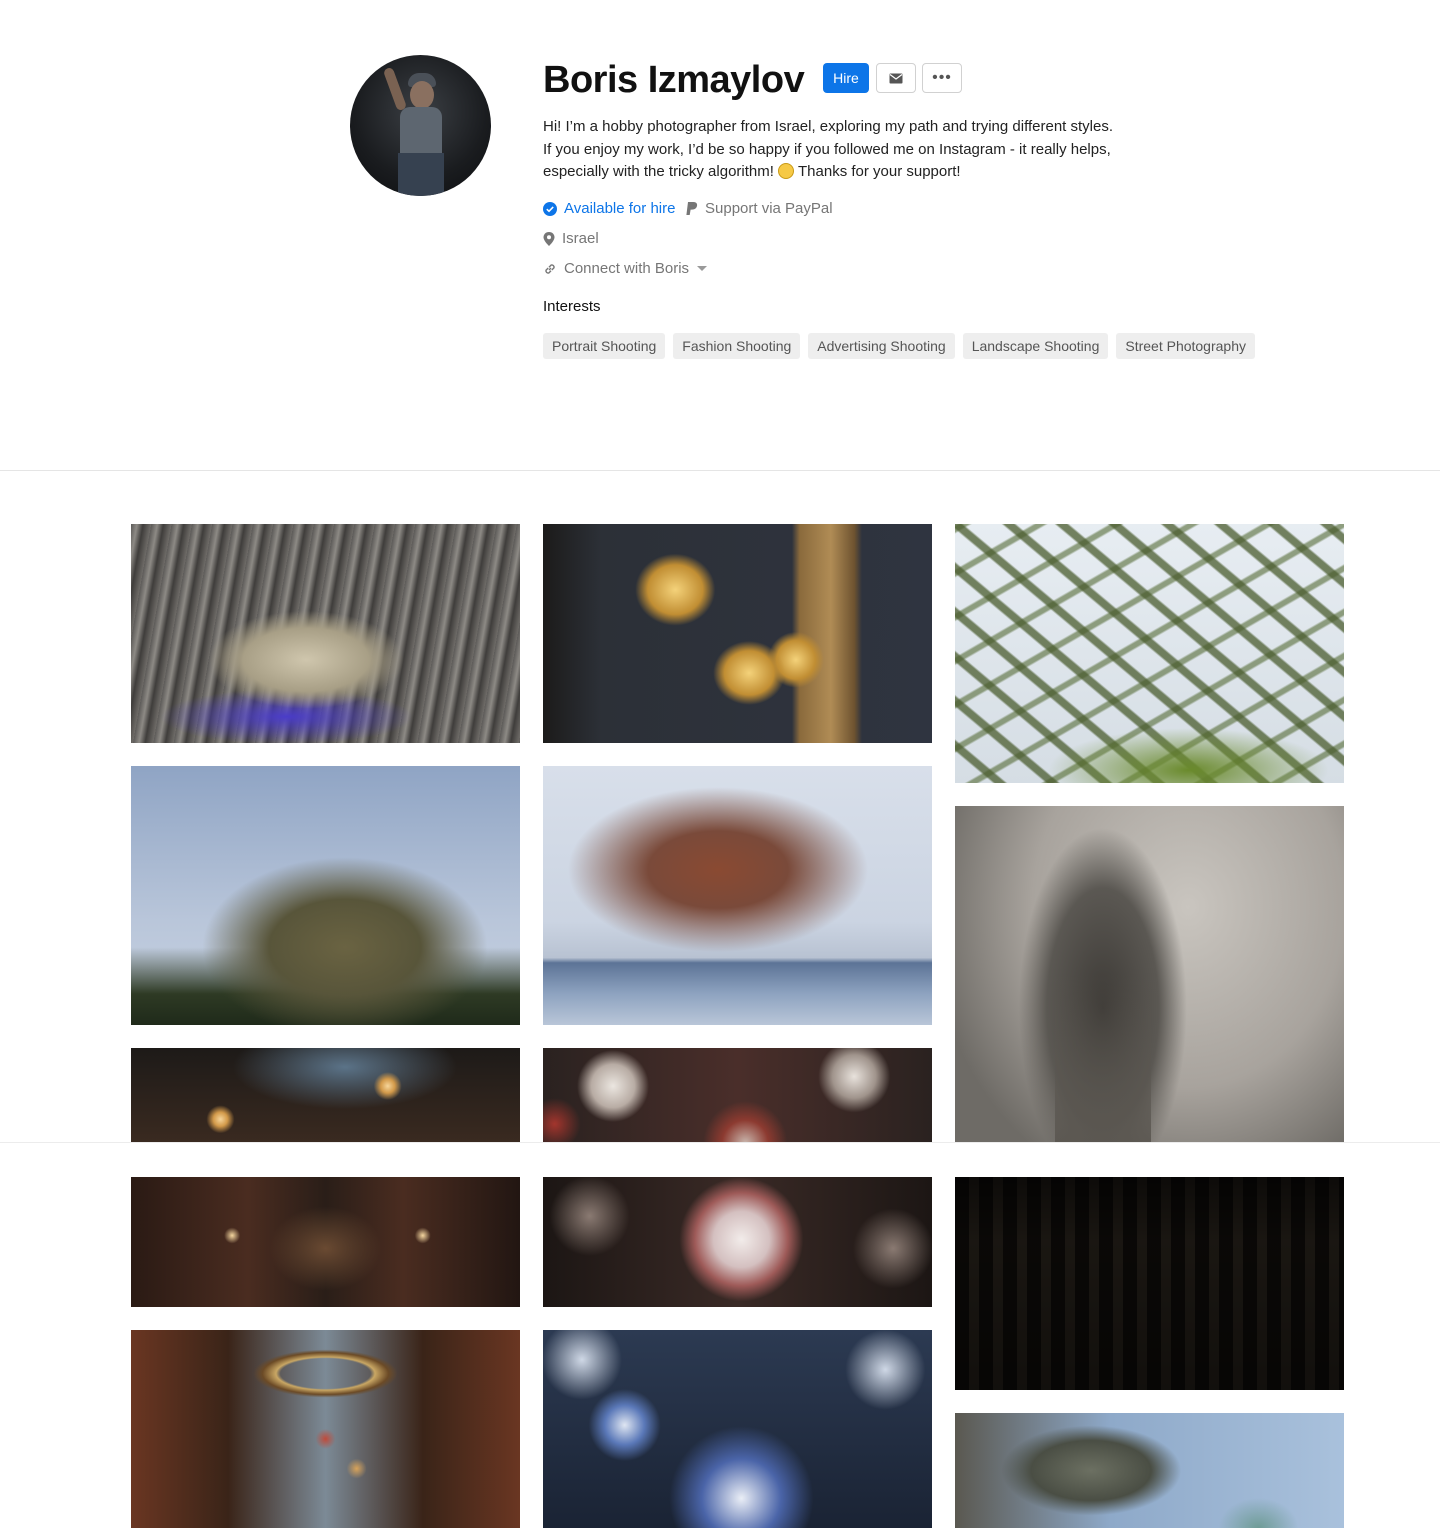 The height and width of the screenshot is (1528, 1440). What do you see at coordinates (604, 346) in the screenshot?
I see `interest-tag: Portrait Shooting` at bounding box center [604, 346].